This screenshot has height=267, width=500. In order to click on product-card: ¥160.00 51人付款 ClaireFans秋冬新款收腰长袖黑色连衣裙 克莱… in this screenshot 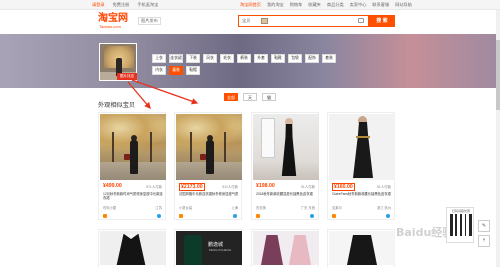, I will do `click(361, 166)`.